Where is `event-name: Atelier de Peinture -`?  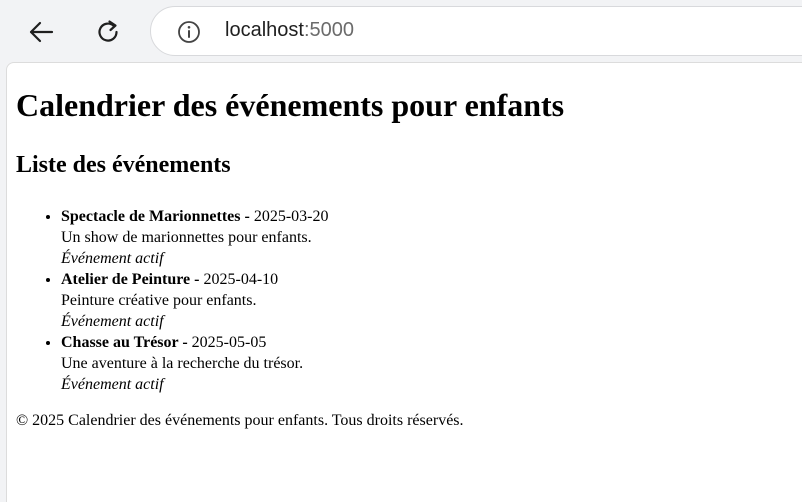 event-name: Atelier de Peinture - is located at coordinates (130, 279).